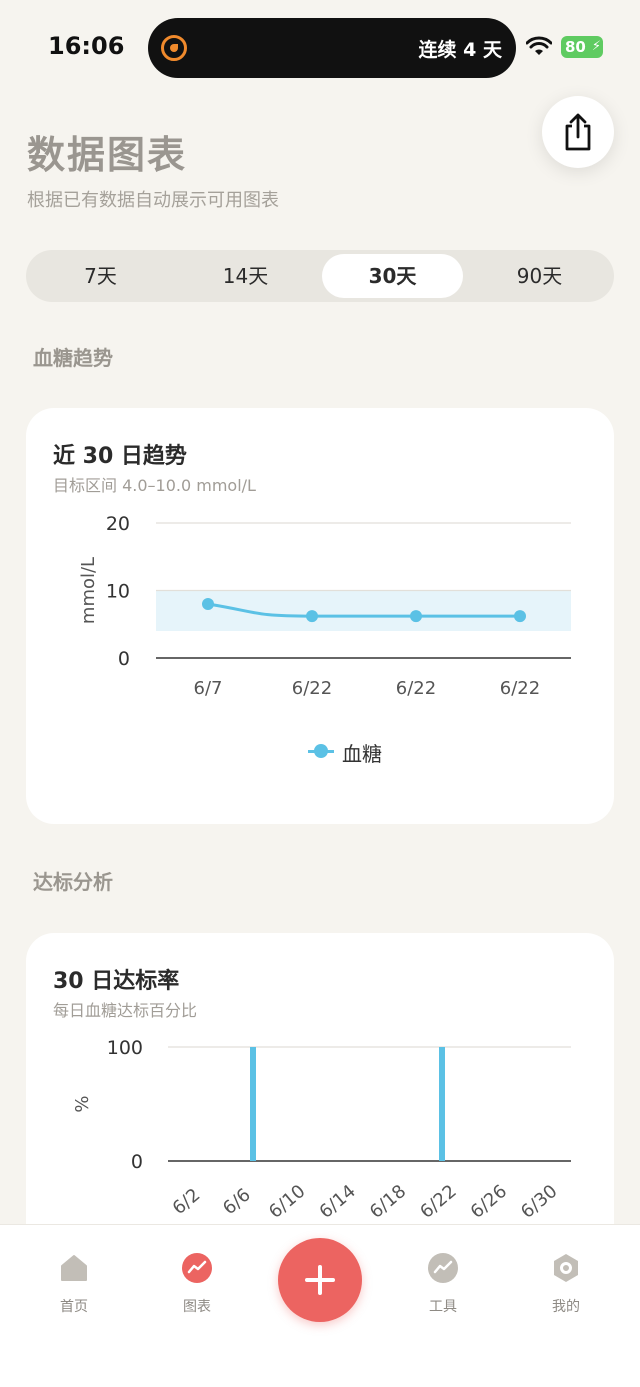 The height and width of the screenshot is (1387, 640). What do you see at coordinates (392, 276) in the screenshot?
I see `range-tab-30d: 30天` at bounding box center [392, 276].